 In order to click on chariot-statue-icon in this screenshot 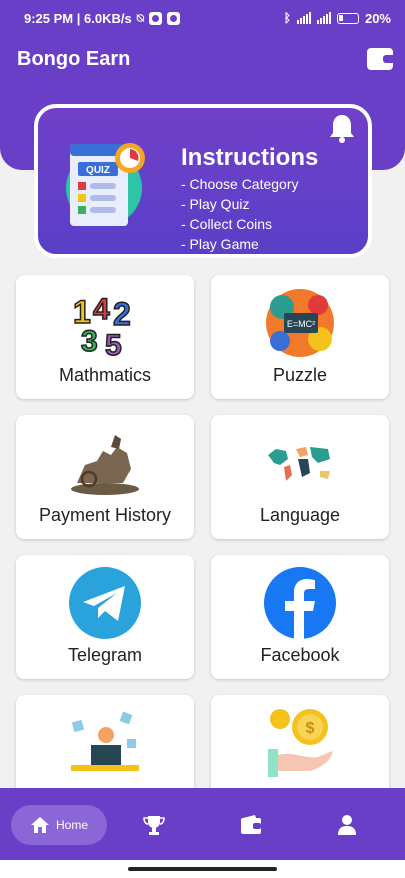, I will do `click(105, 465)`.